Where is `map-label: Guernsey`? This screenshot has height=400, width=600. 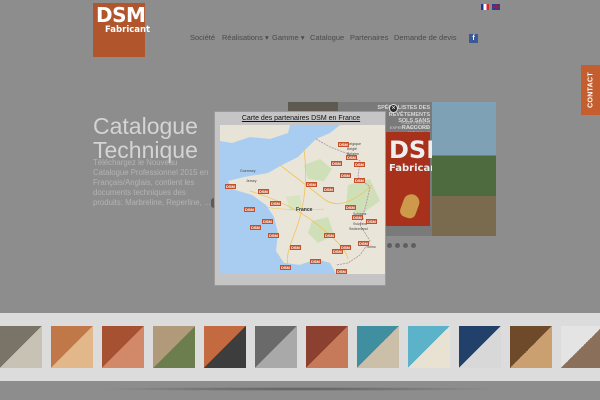
map-label: Guernsey is located at coordinates (248, 171).